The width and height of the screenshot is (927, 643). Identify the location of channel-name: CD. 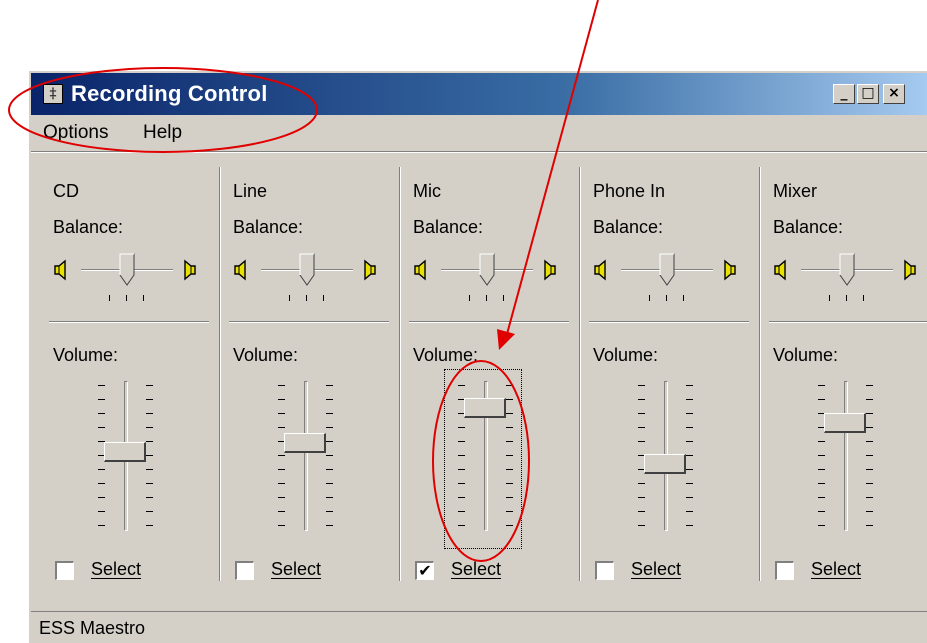
(66, 191).